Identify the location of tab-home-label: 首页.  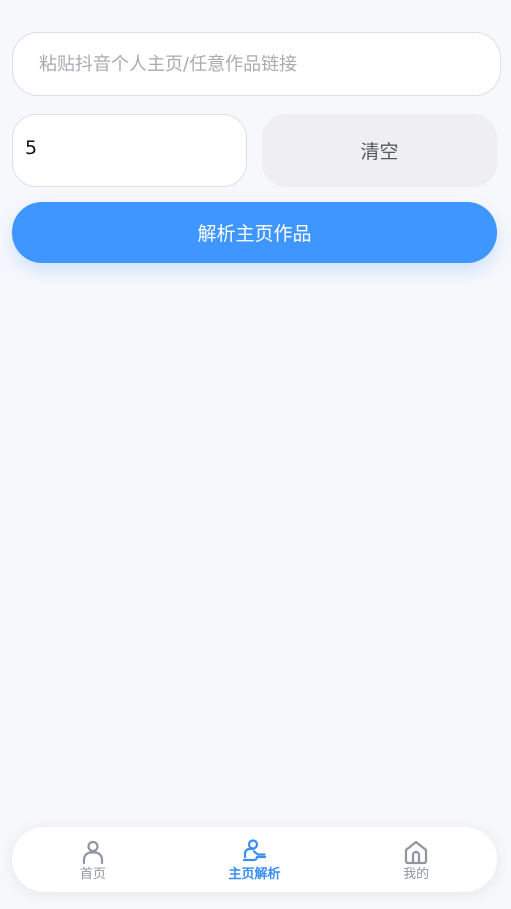
(92, 874).